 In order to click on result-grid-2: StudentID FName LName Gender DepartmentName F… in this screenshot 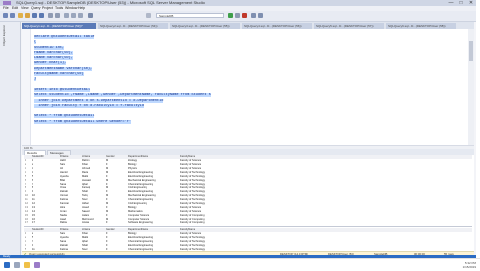, I will do `click(248, 239)`.